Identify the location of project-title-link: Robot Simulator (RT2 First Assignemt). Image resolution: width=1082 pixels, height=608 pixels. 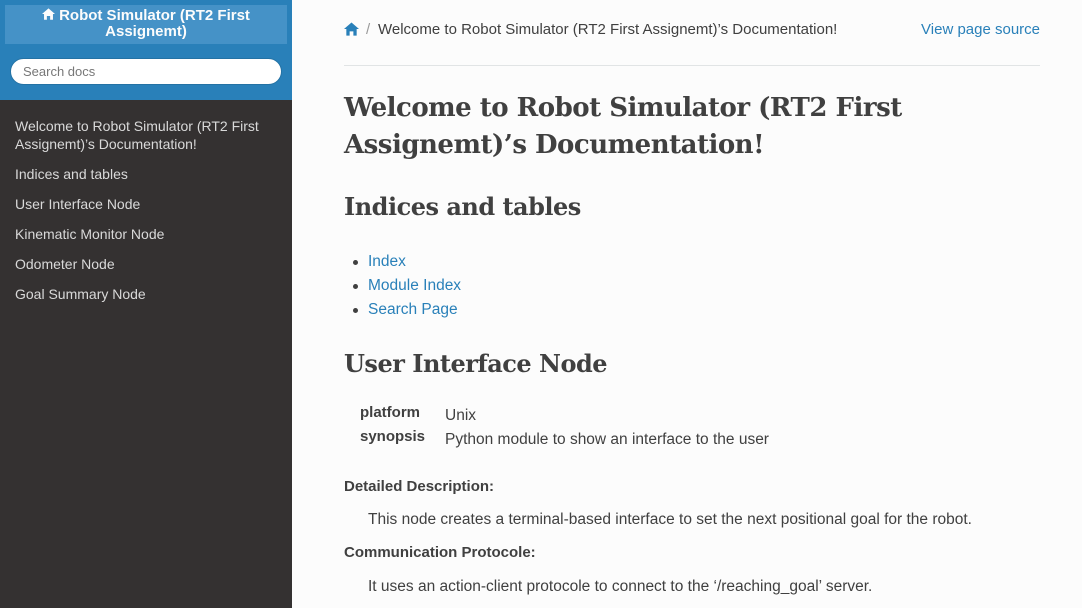
(146, 24).